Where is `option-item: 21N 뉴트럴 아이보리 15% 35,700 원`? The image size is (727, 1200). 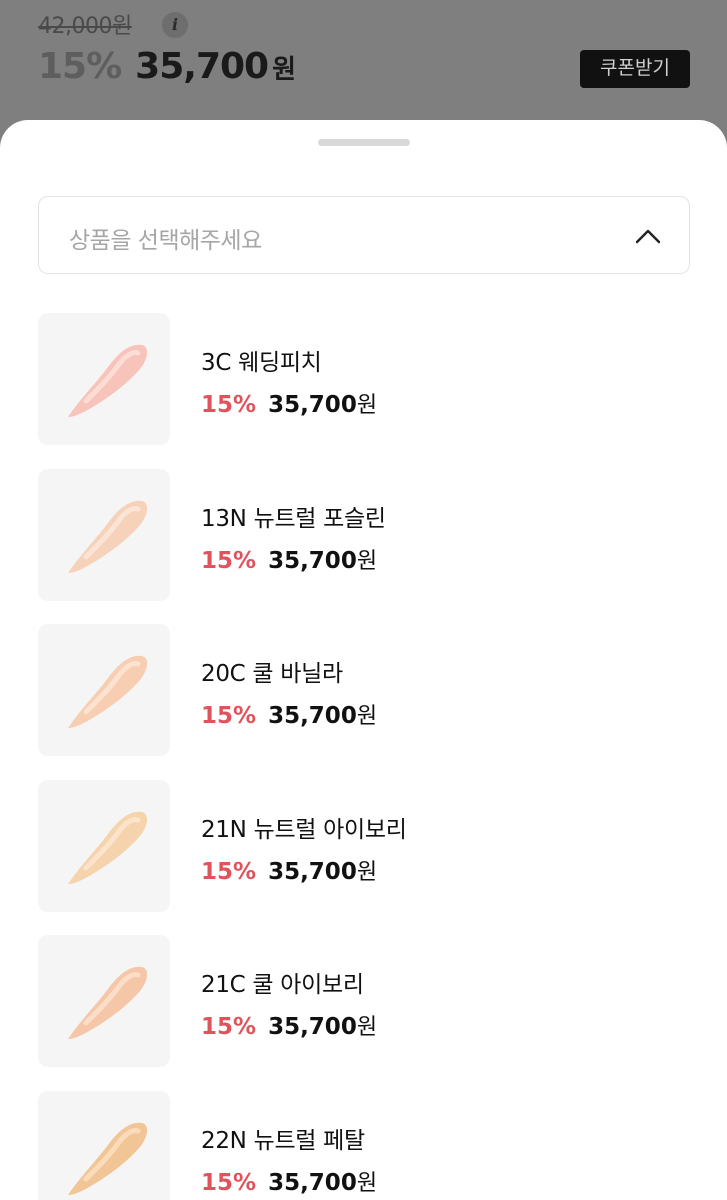 option-item: 21N 뉴트럴 아이보리 15% 35,700 원 is located at coordinates (364, 857).